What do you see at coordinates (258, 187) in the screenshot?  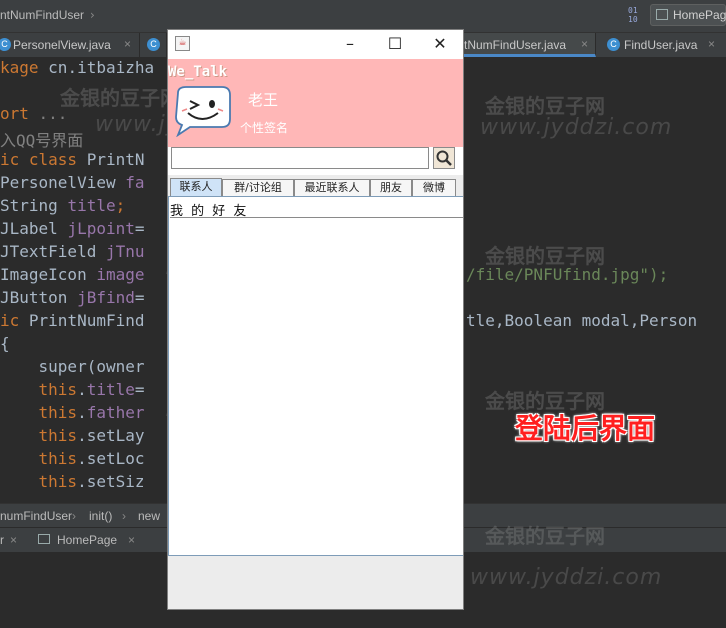 I see `tab-groups: 群/讨论组` at bounding box center [258, 187].